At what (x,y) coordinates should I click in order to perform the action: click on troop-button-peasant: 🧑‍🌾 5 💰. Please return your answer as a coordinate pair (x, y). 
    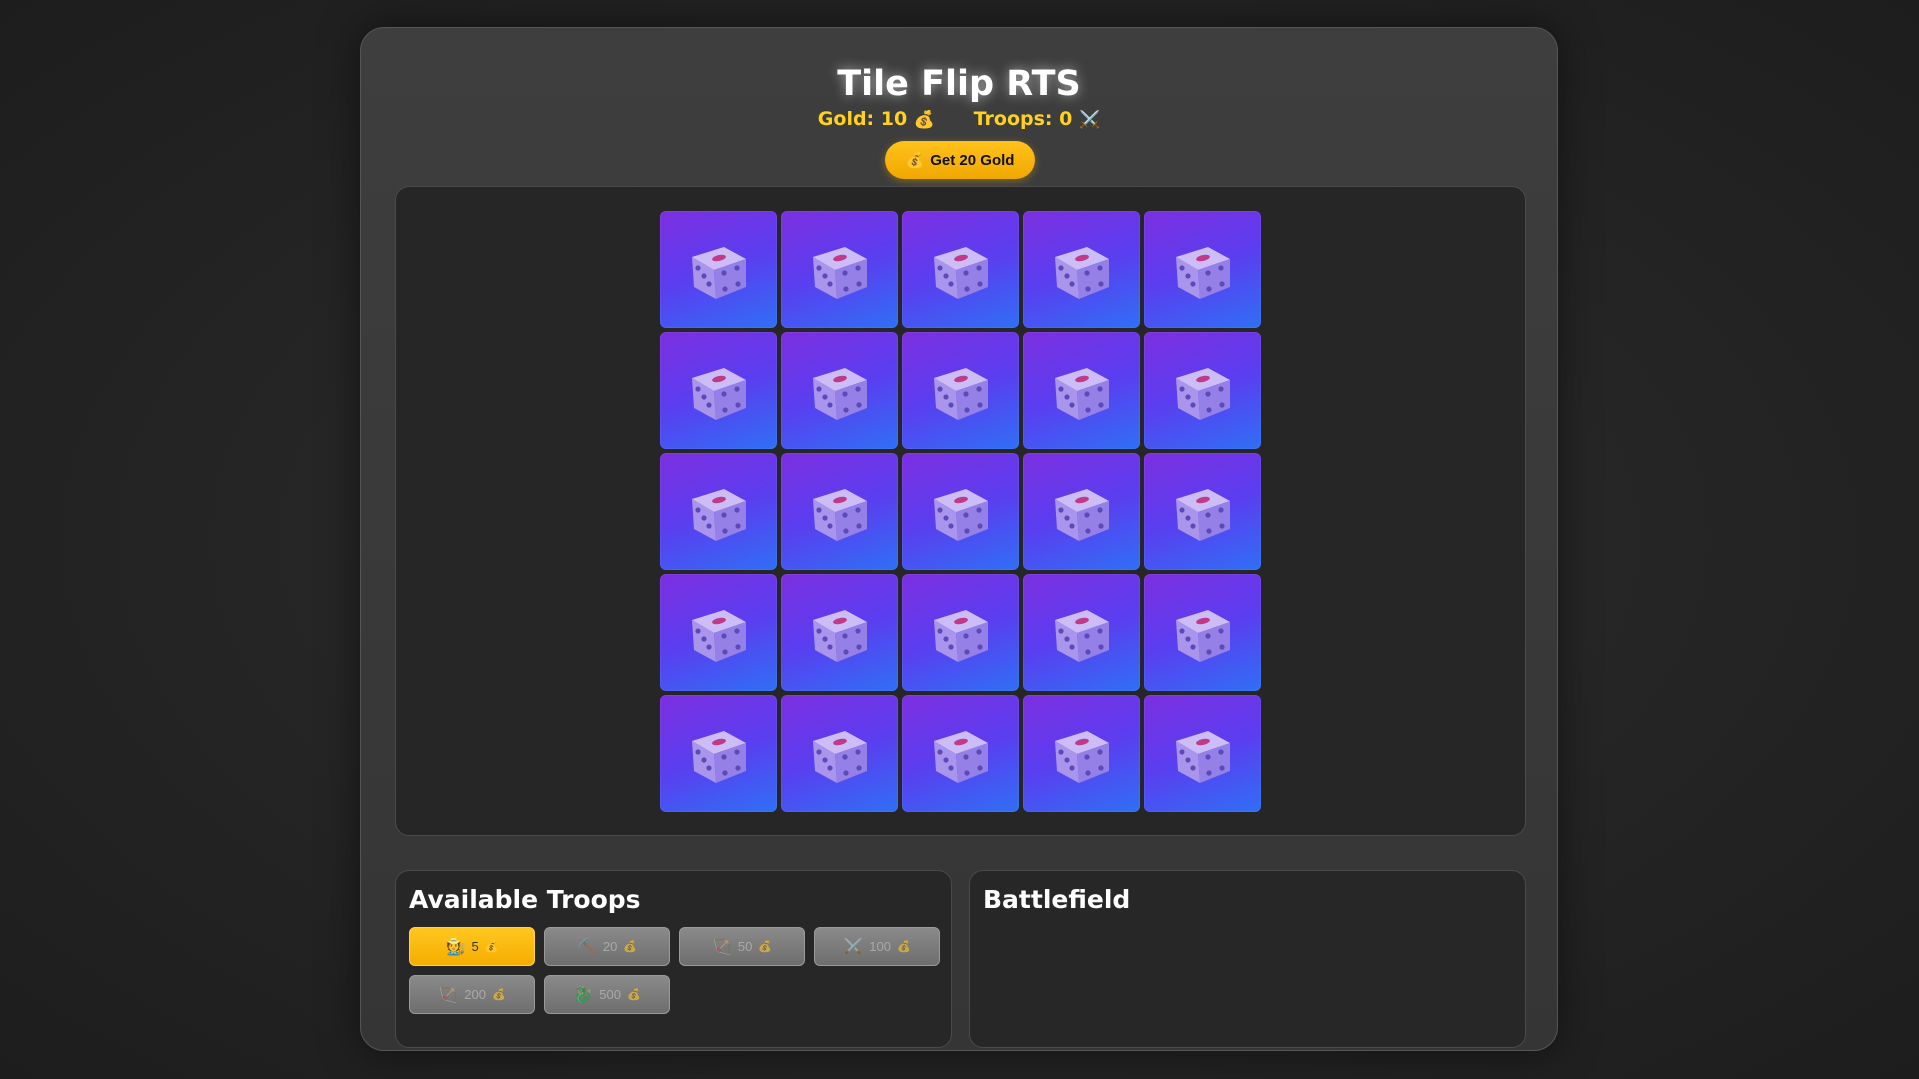
    Looking at the image, I should click on (472, 946).